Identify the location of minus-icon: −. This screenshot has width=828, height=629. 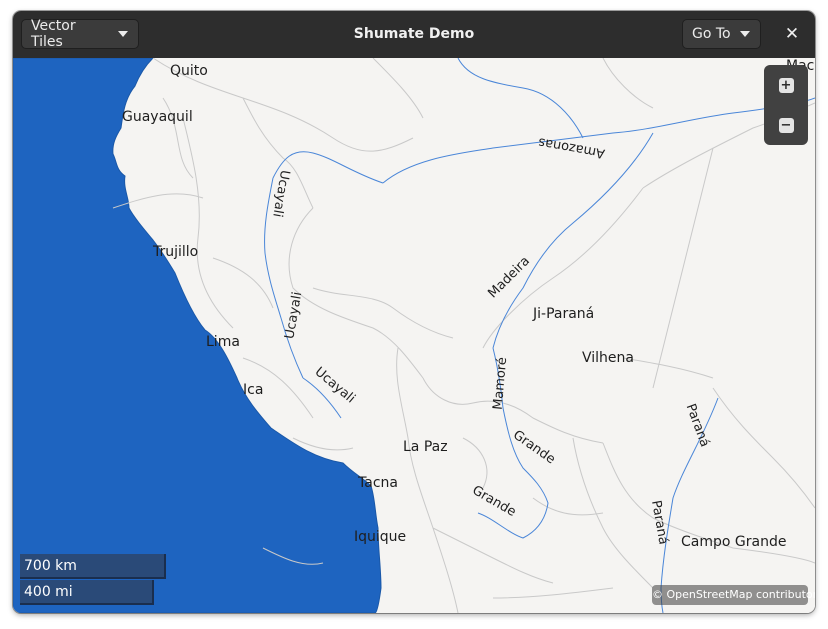
(786, 125).